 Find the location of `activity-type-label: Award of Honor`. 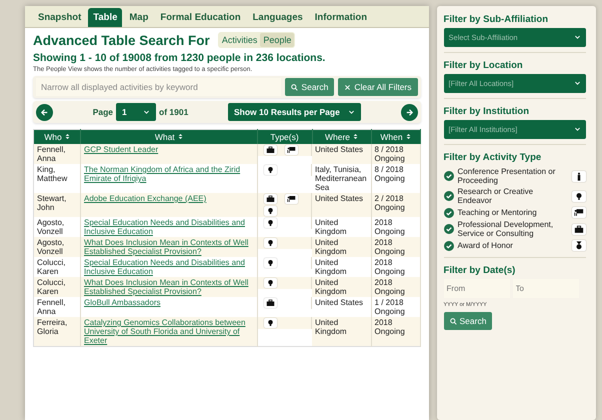

activity-type-label: Award of Honor is located at coordinates (486, 245).